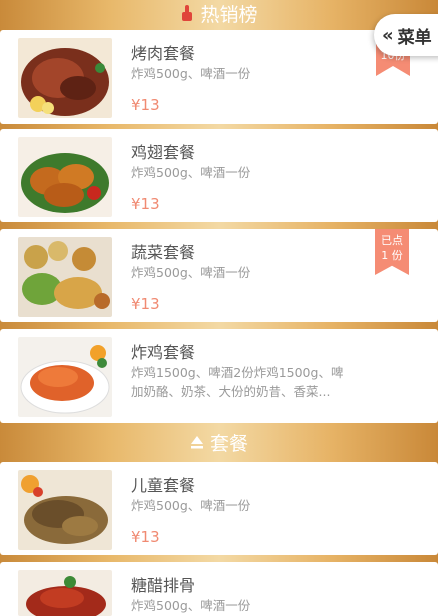  What do you see at coordinates (197, 442) in the screenshot?
I see `eject-icon` at bounding box center [197, 442].